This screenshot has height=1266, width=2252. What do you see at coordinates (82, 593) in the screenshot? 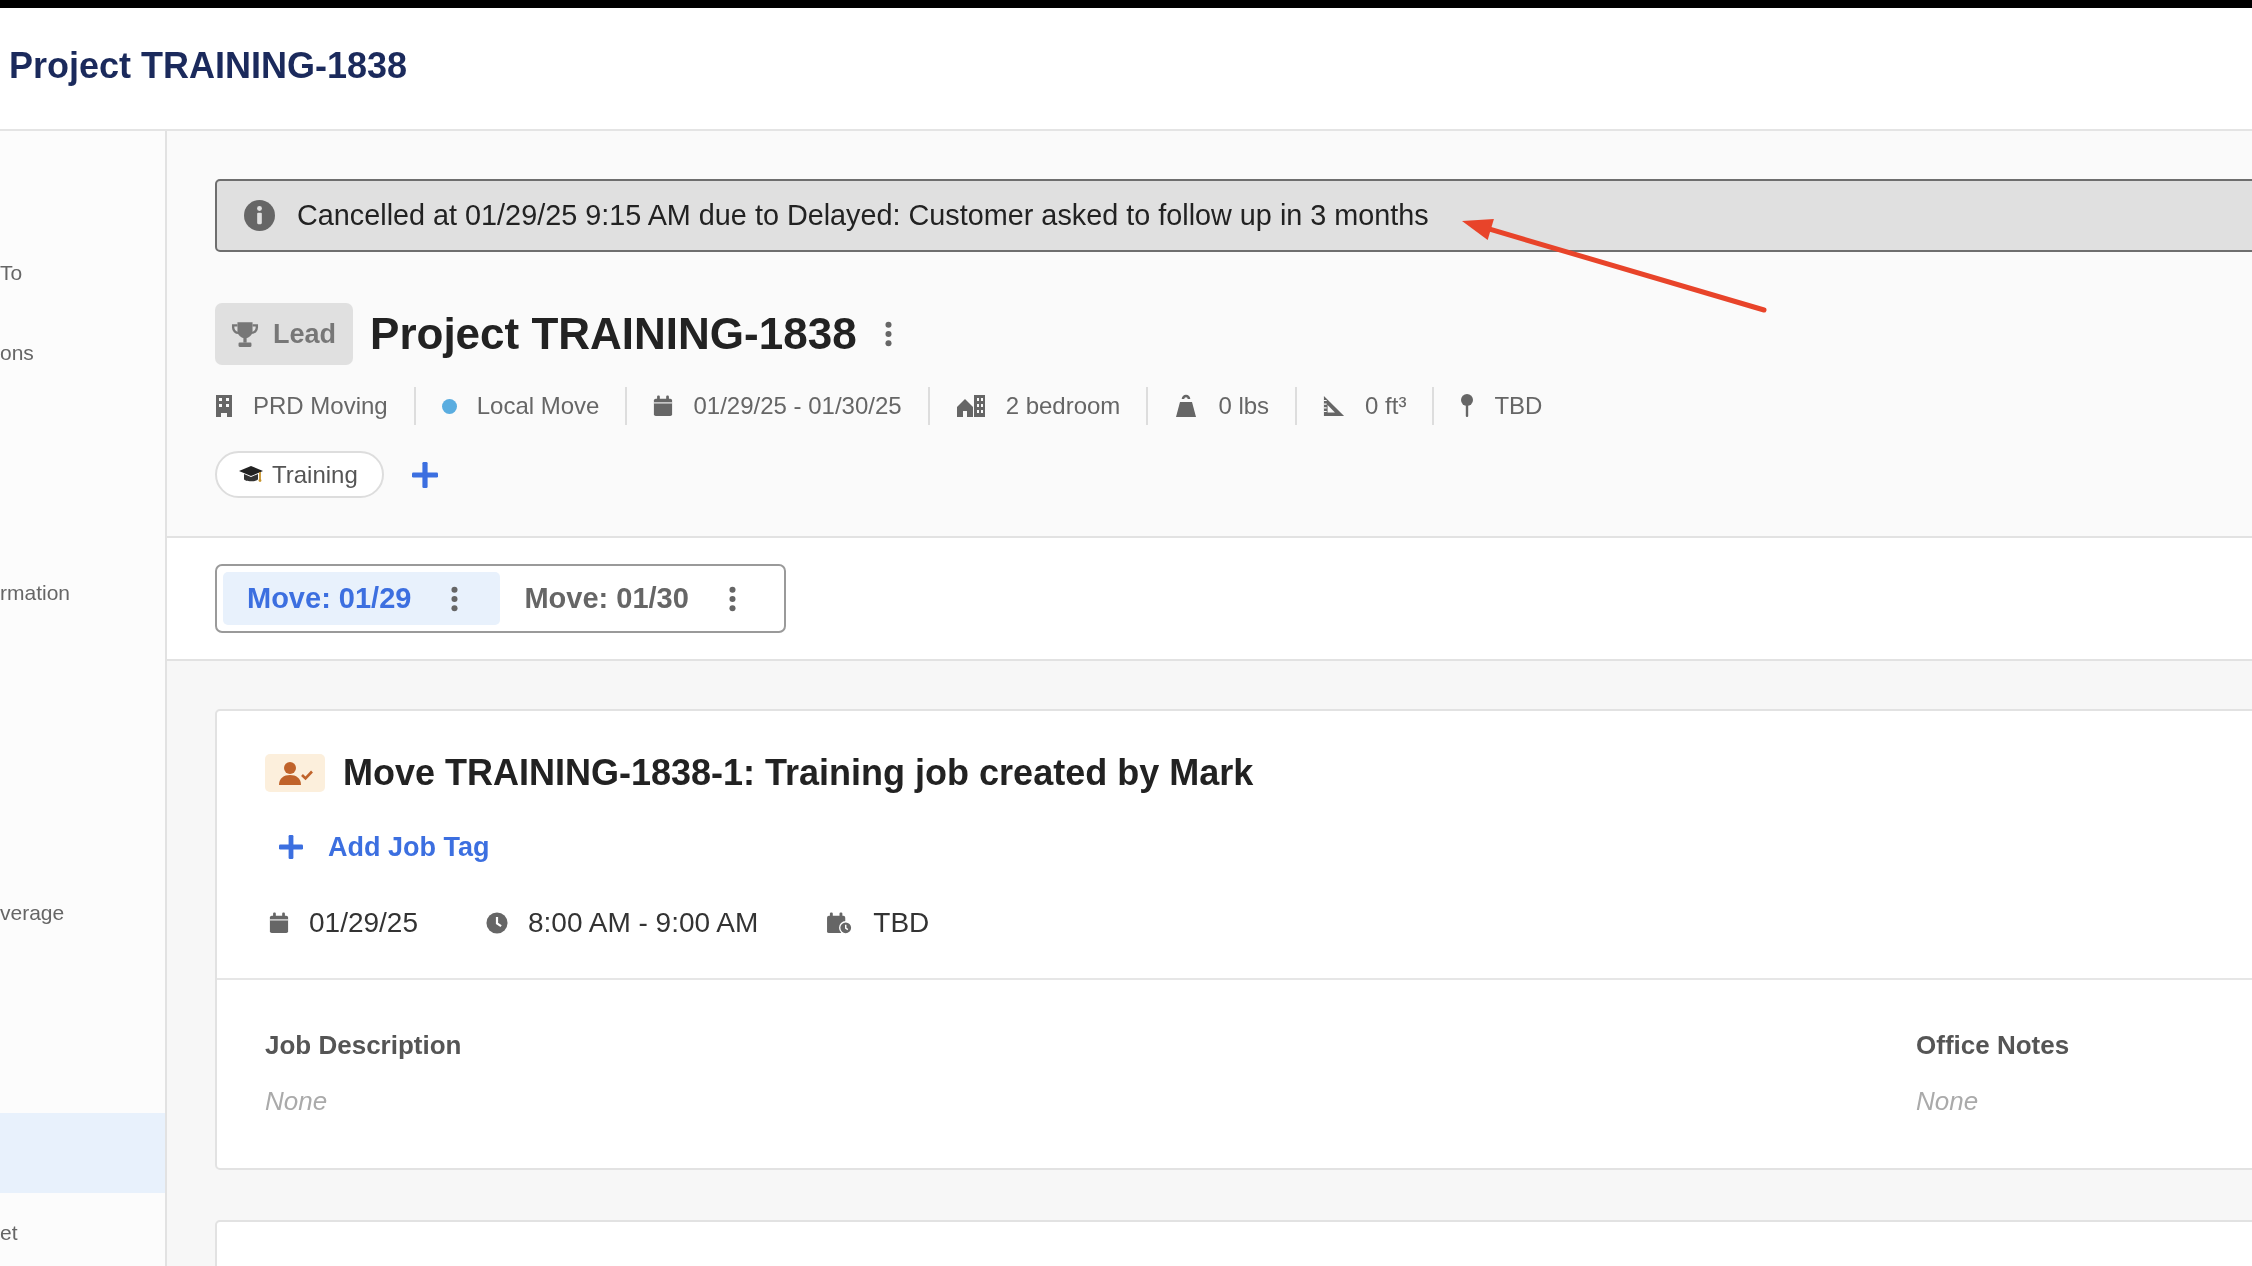
I see `sidebar-item: rmation` at bounding box center [82, 593].